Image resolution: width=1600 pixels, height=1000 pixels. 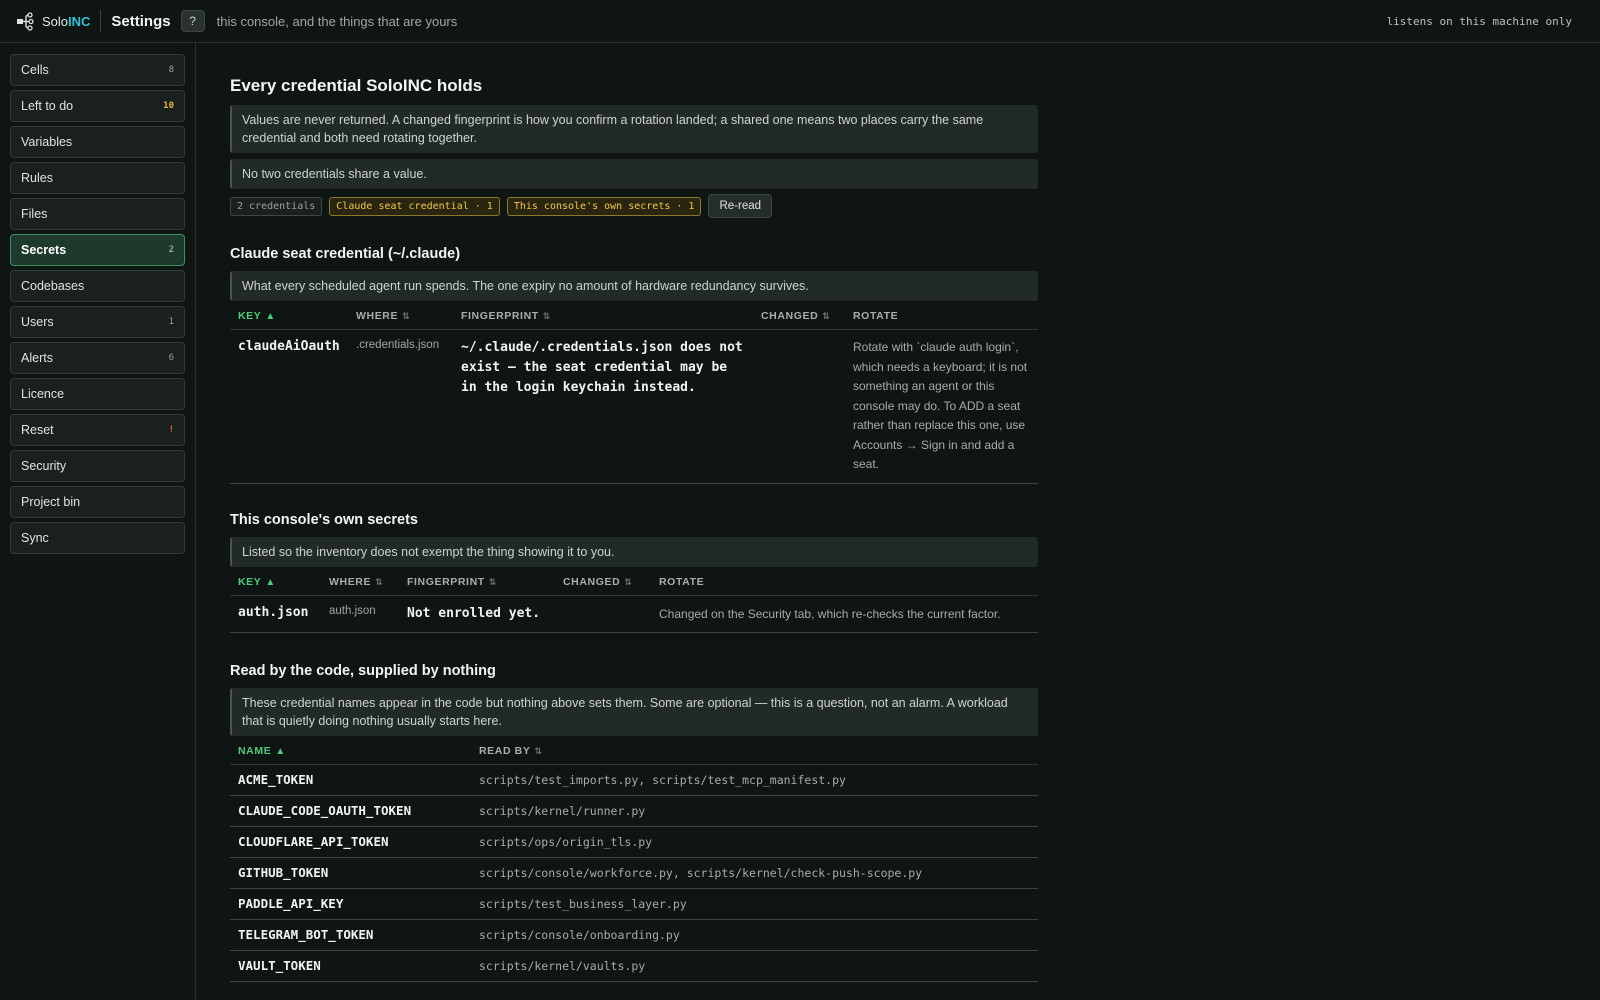 I want to click on claude-filter-badge: Claude seat credential · 1, so click(x=414, y=206).